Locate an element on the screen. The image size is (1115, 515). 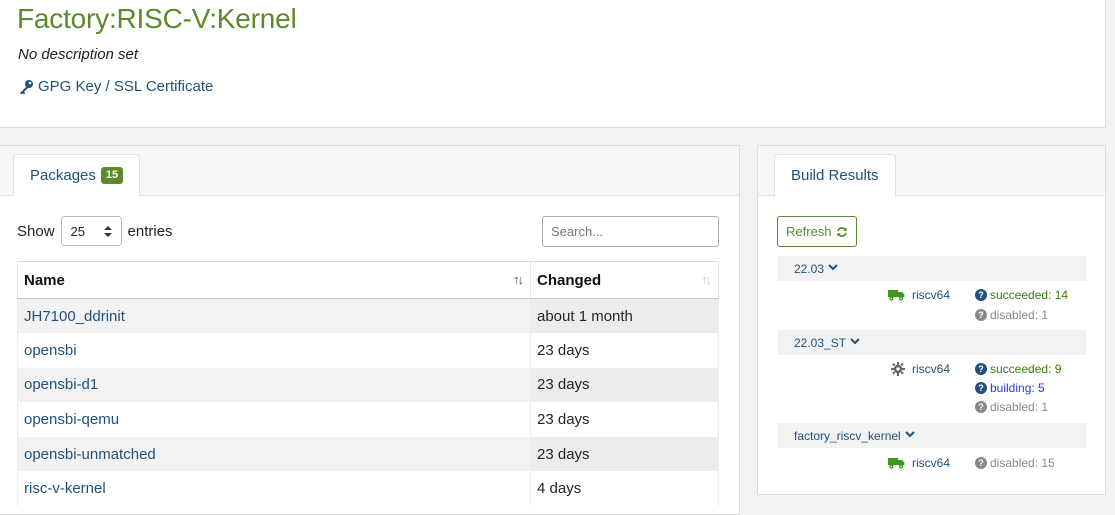
entries-per-page-value: 25 is located at coordinates (77, 231).